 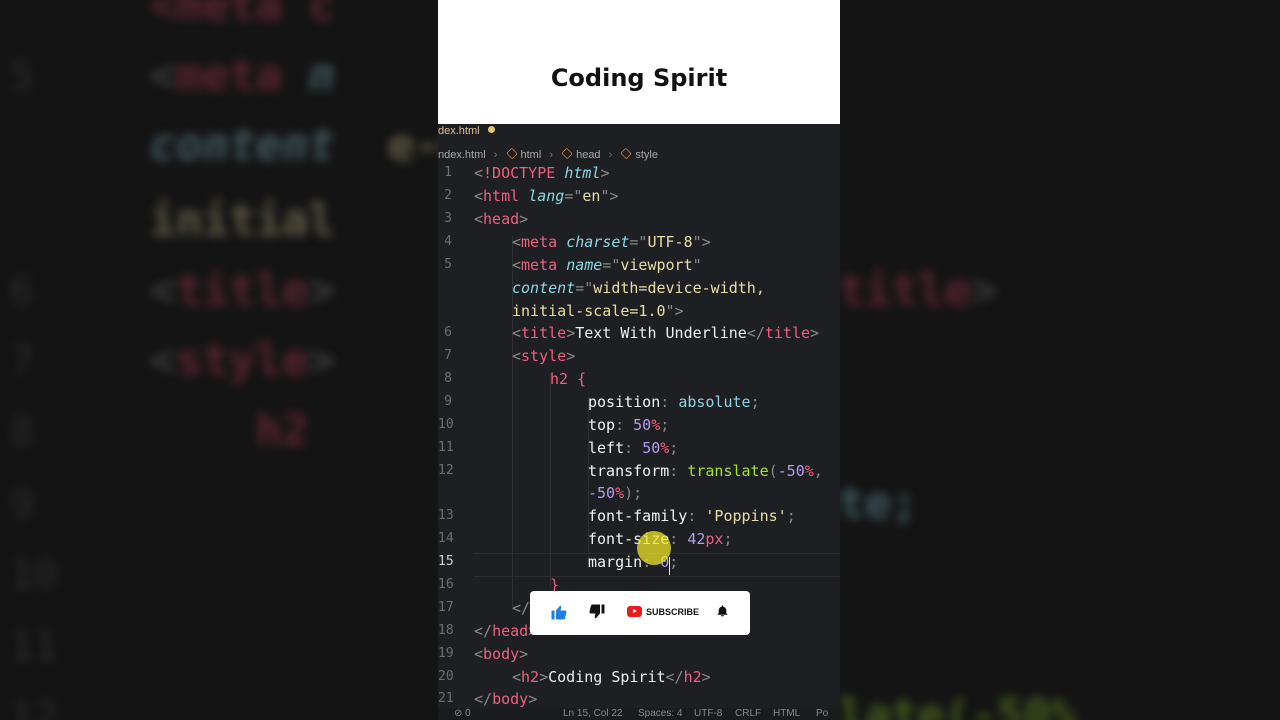 What do you see at coordinates (242, 220) in the screenshot?
I see `background-code-token: initial` at bounding box center [242, 220].